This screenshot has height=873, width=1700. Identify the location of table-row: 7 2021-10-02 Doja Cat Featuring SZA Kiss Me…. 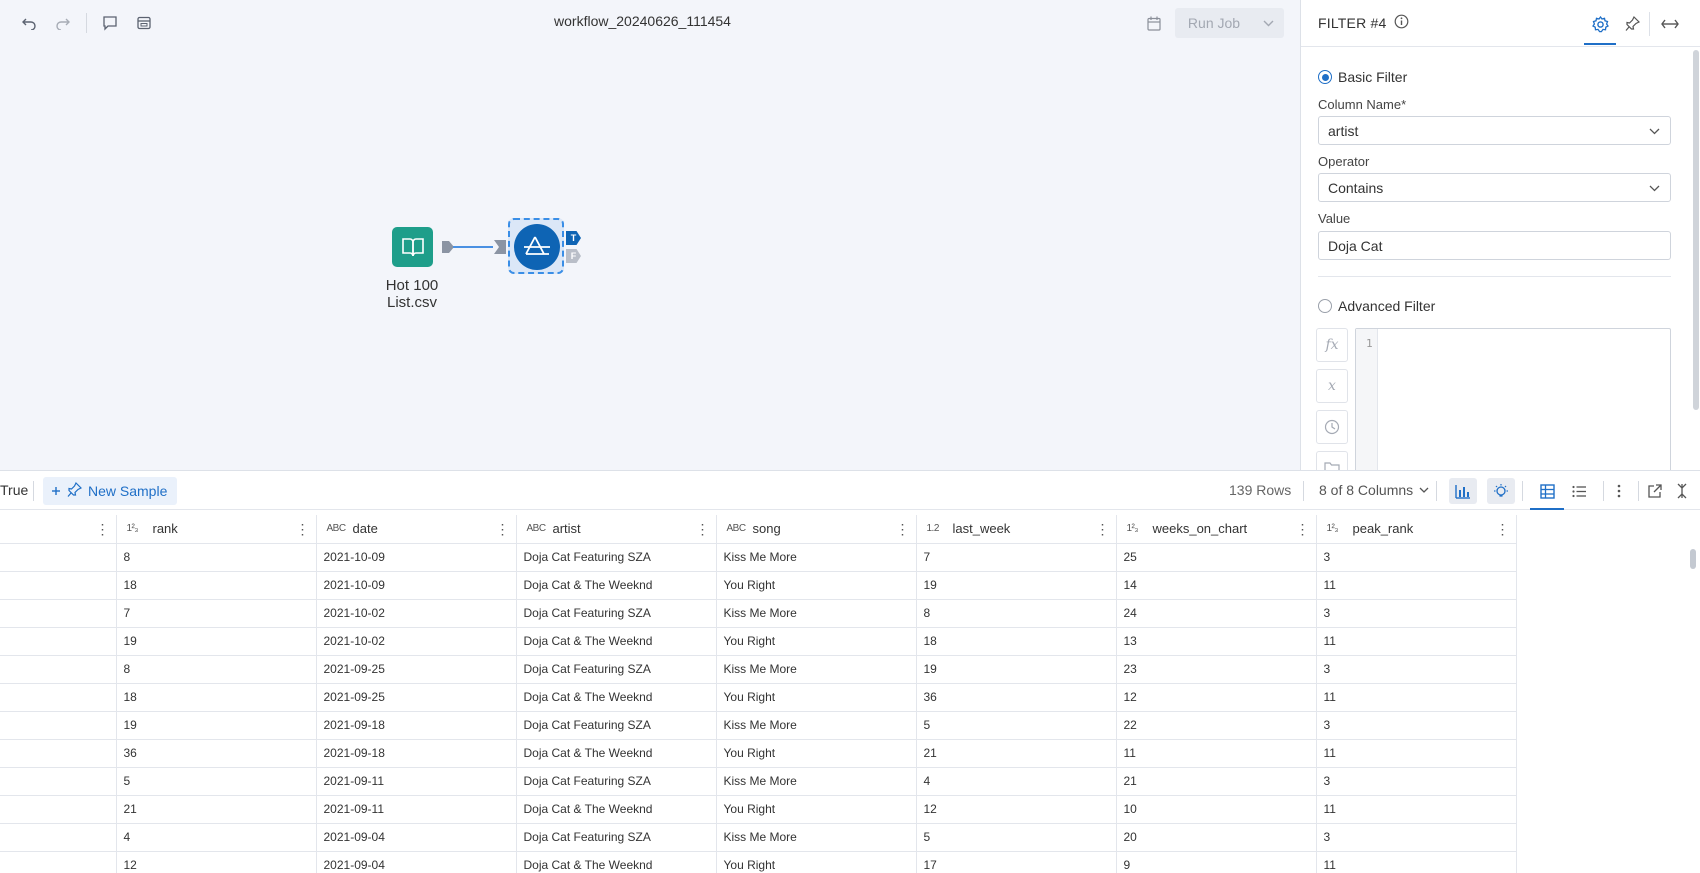
(758, 613).